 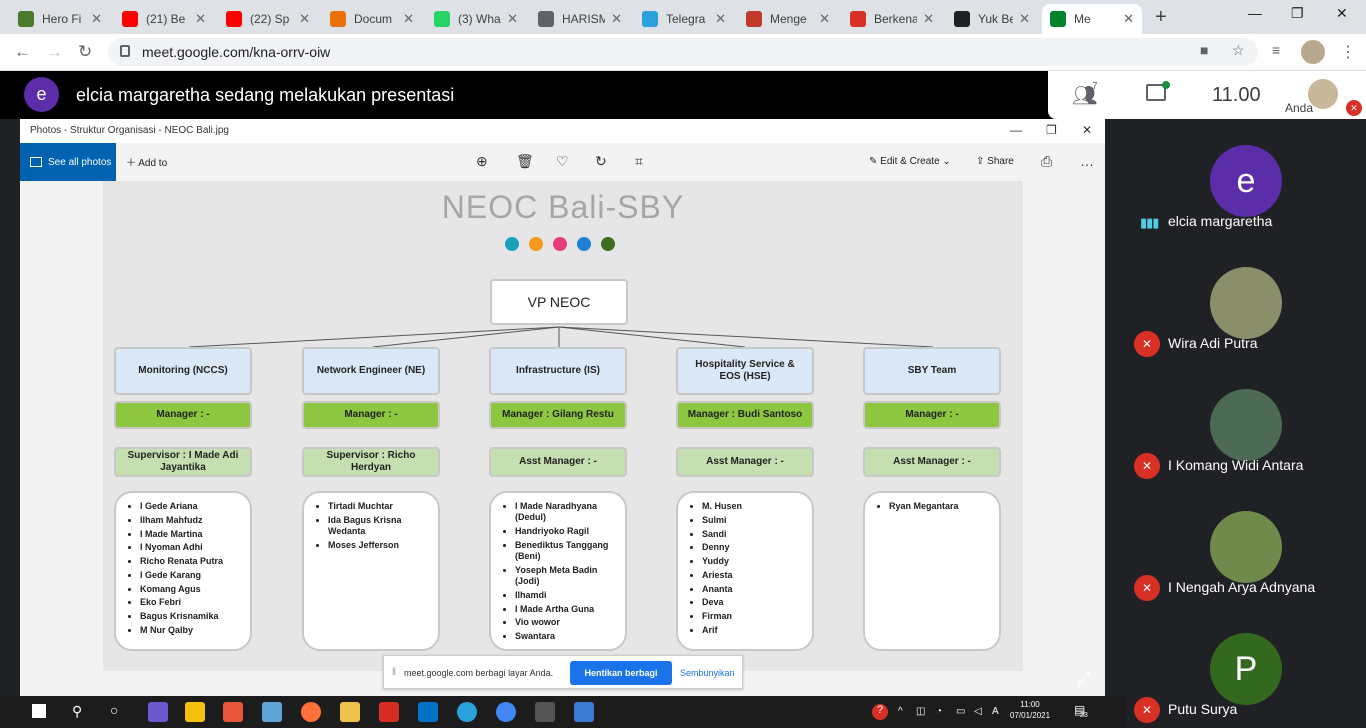 What do you see at coordinates (639, 161) in the screenshot?
I see `crop-icon: ⌗` at bounding box center [639, 161].